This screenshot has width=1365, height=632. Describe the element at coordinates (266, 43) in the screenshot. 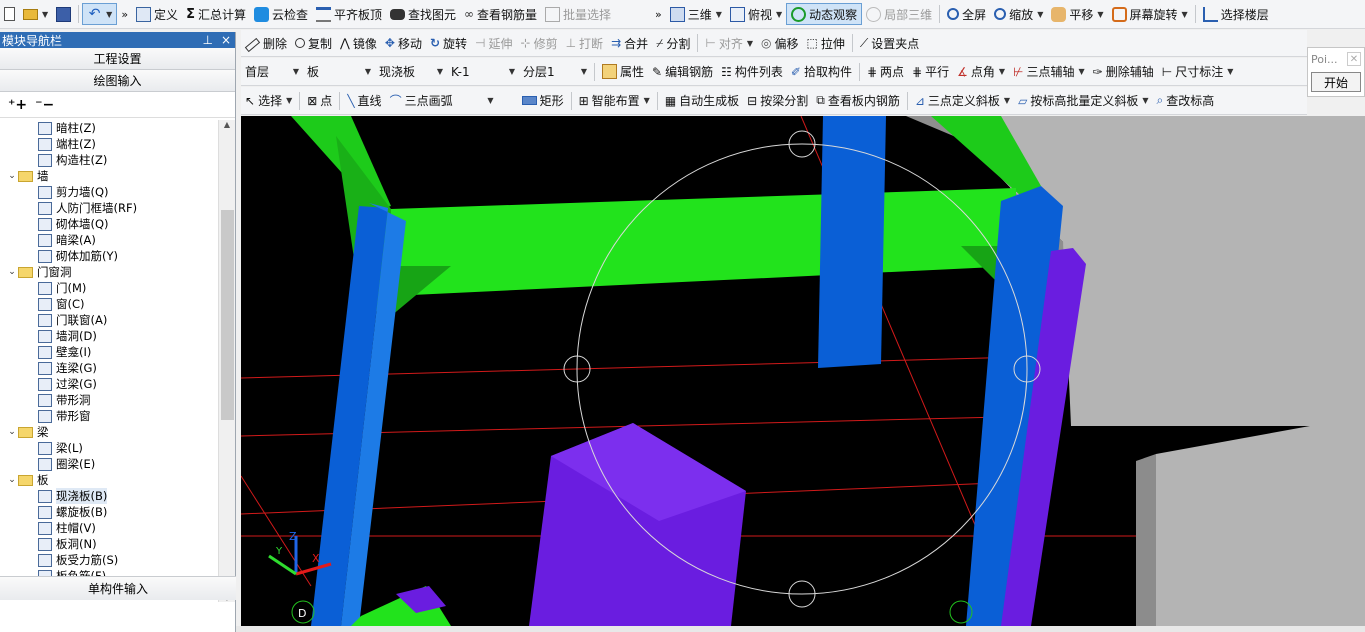

I see `delete-button: 删除` at that location.